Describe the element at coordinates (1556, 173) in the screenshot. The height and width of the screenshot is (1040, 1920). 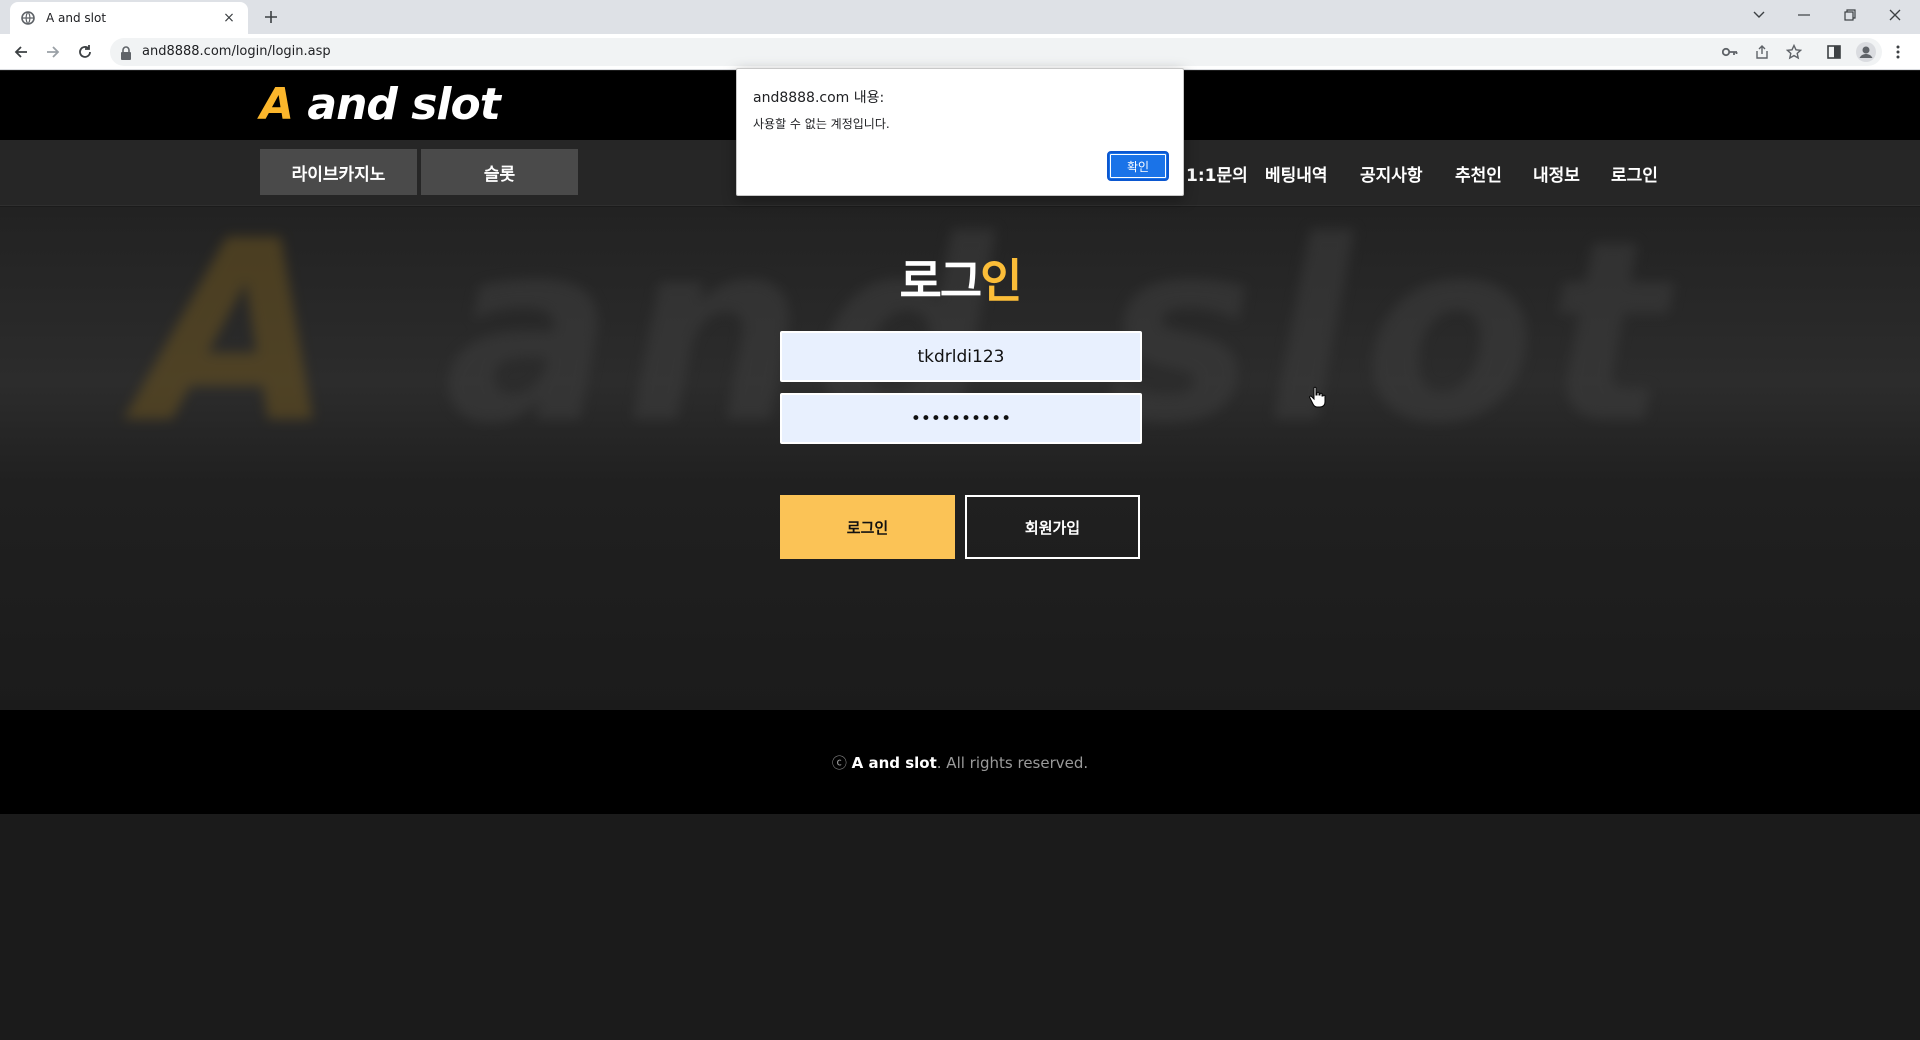
I see `nav-link-my-info: 내정보` at that location.